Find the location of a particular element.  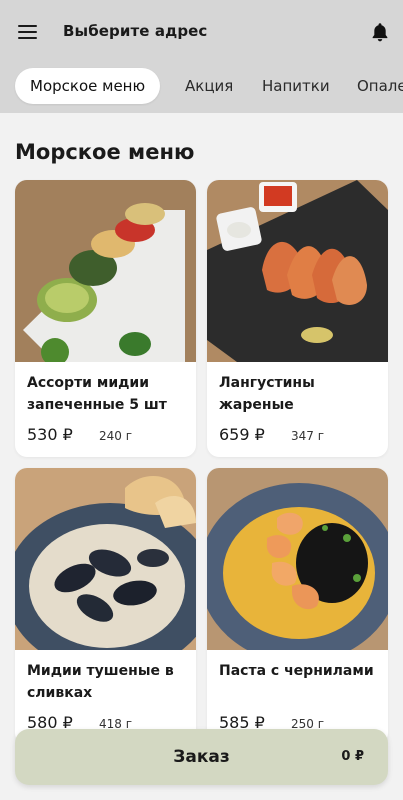

product-price: 659 ₽ is located at coordinates (242, 434).